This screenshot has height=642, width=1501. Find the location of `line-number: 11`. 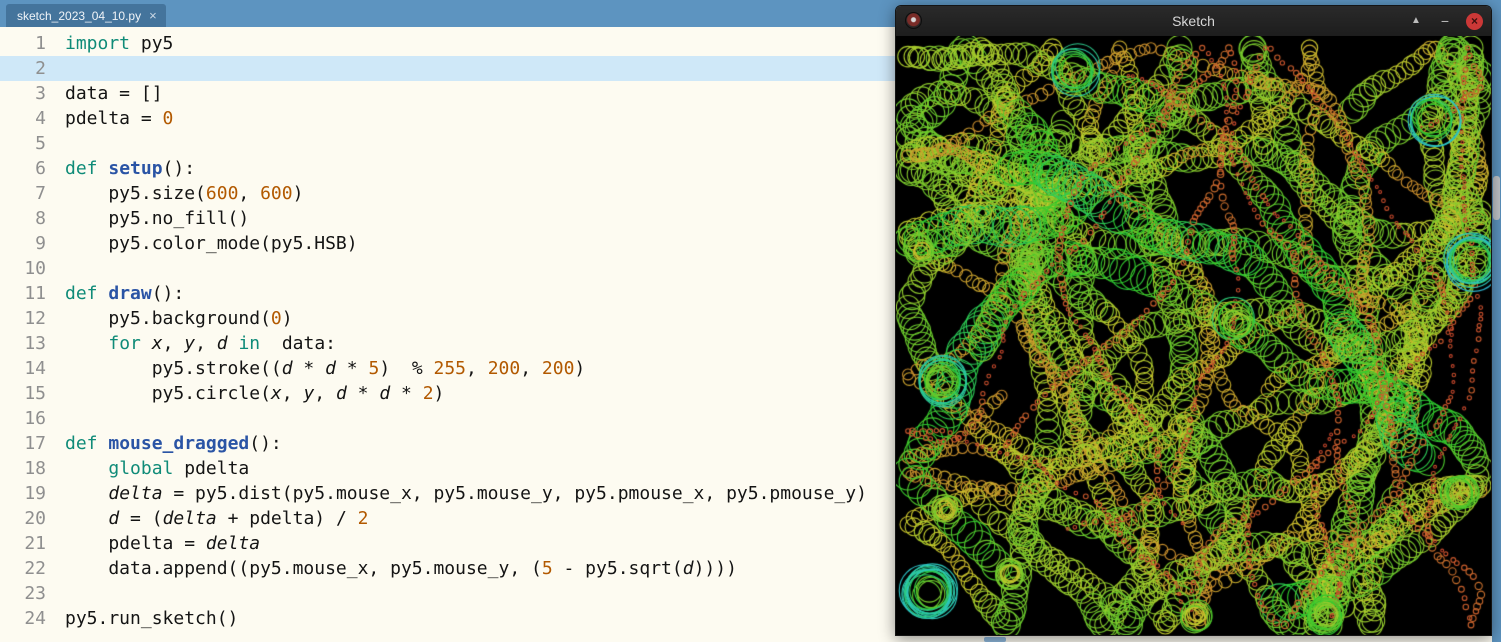

line-number: 11 is located at coordinates (35, 293).